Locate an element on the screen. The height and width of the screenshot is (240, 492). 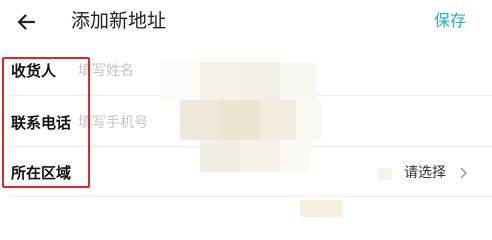
chevron-right-icon is located at coordinates (465, 173).